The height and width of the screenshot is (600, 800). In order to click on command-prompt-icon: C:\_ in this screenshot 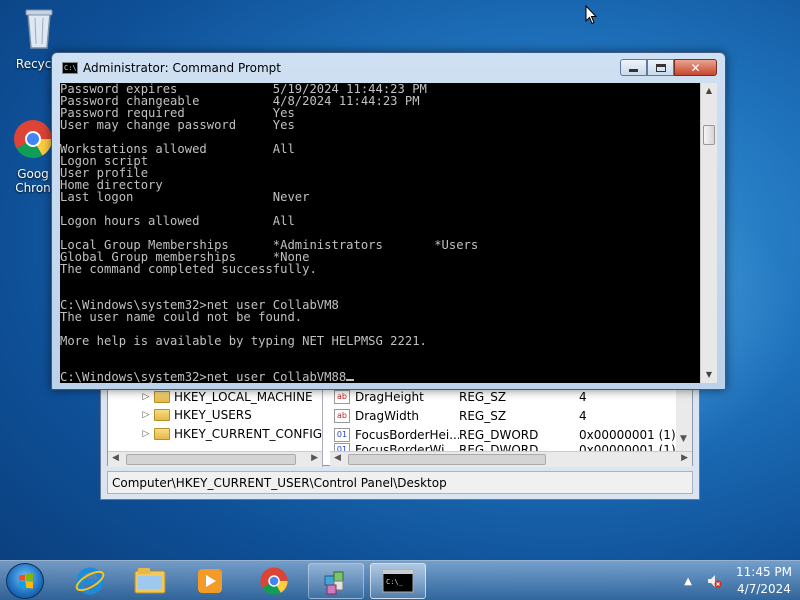, I will do `click(398, 581)`.